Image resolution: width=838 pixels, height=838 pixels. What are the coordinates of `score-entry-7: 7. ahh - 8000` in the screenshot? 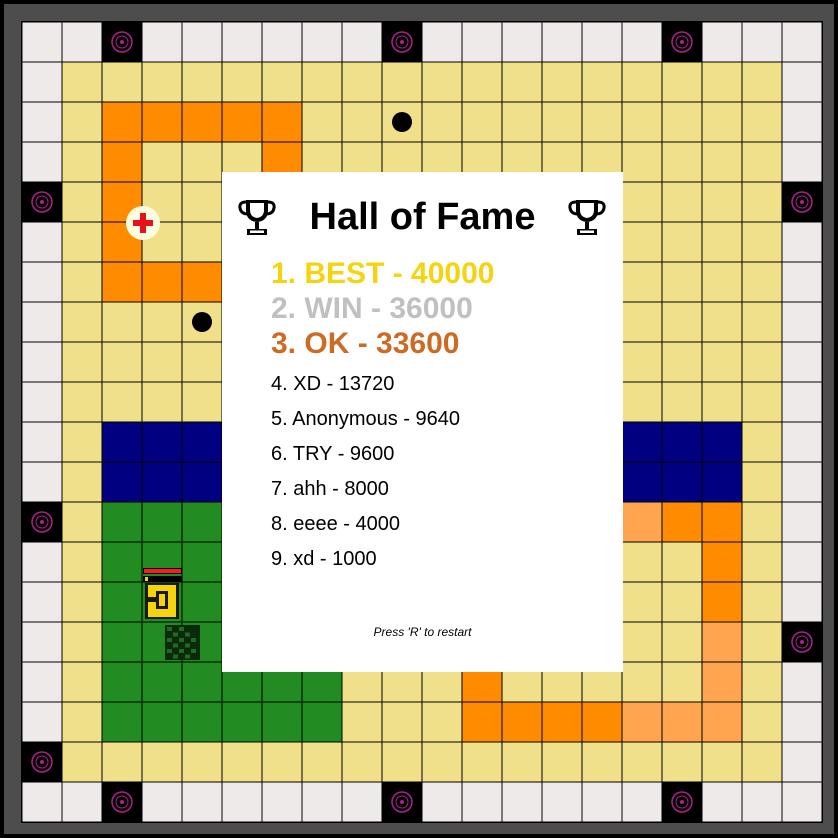 It's located at (330, 489).